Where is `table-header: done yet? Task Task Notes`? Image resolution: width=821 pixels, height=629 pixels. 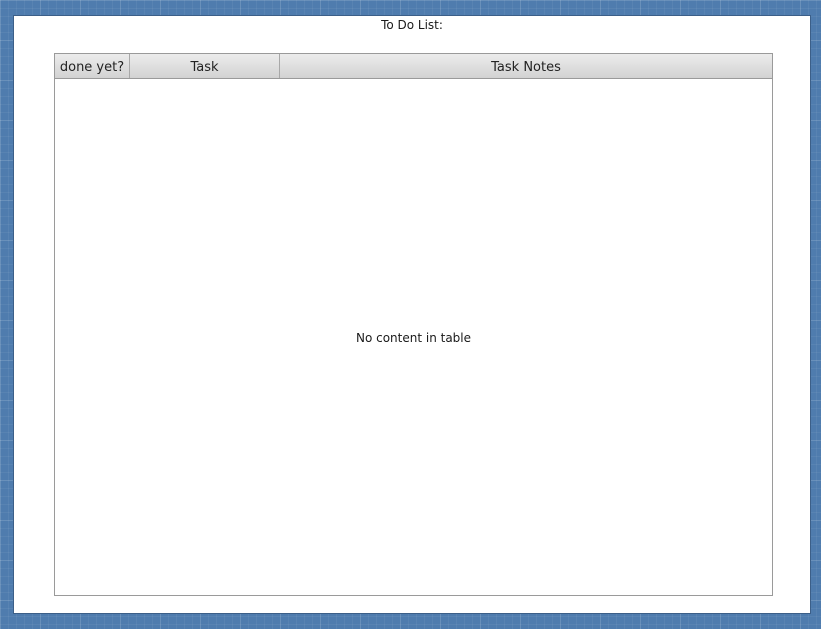
table-header: done yet? Task Task Notes is located at coordinates (413, 66).